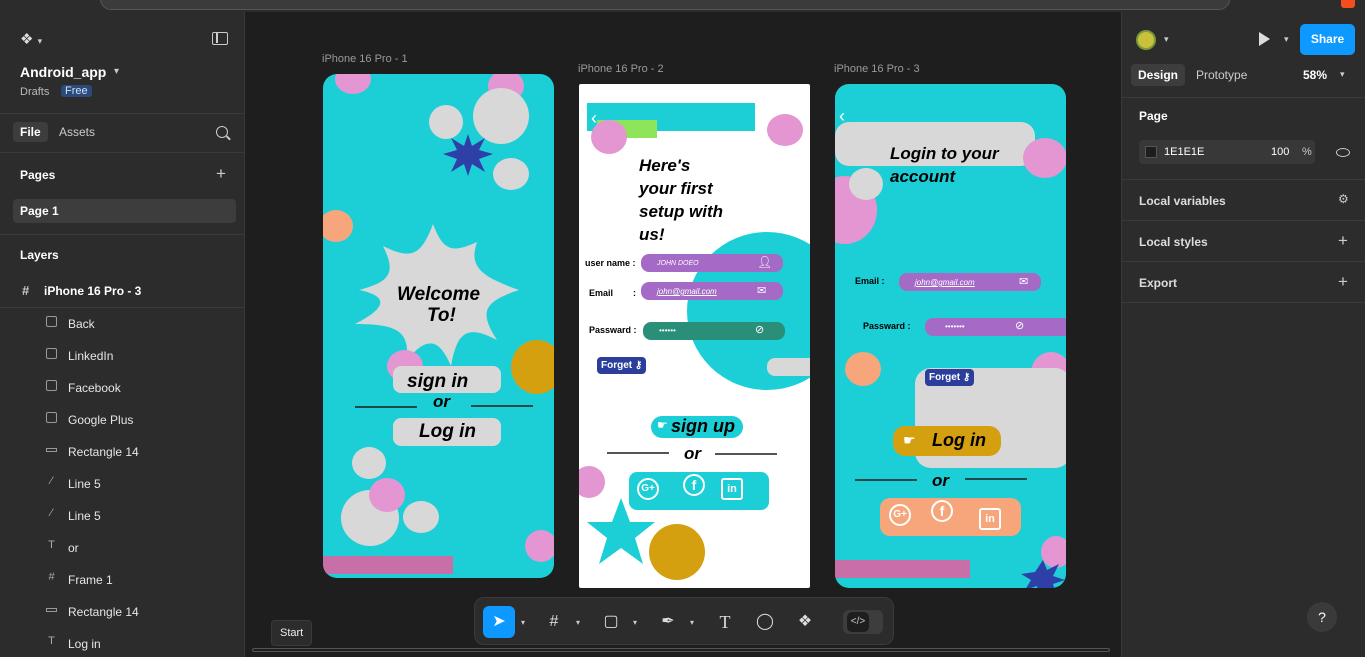 The height and width of the screenshot is (657, 1365). What do you see at coordinates (76, 91) in the screenshot?
I see `plan-badge: Free` at bounding box center [76, 91].